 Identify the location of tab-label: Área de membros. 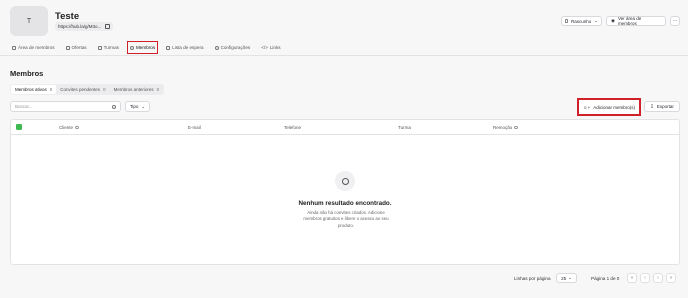
(36, 47).